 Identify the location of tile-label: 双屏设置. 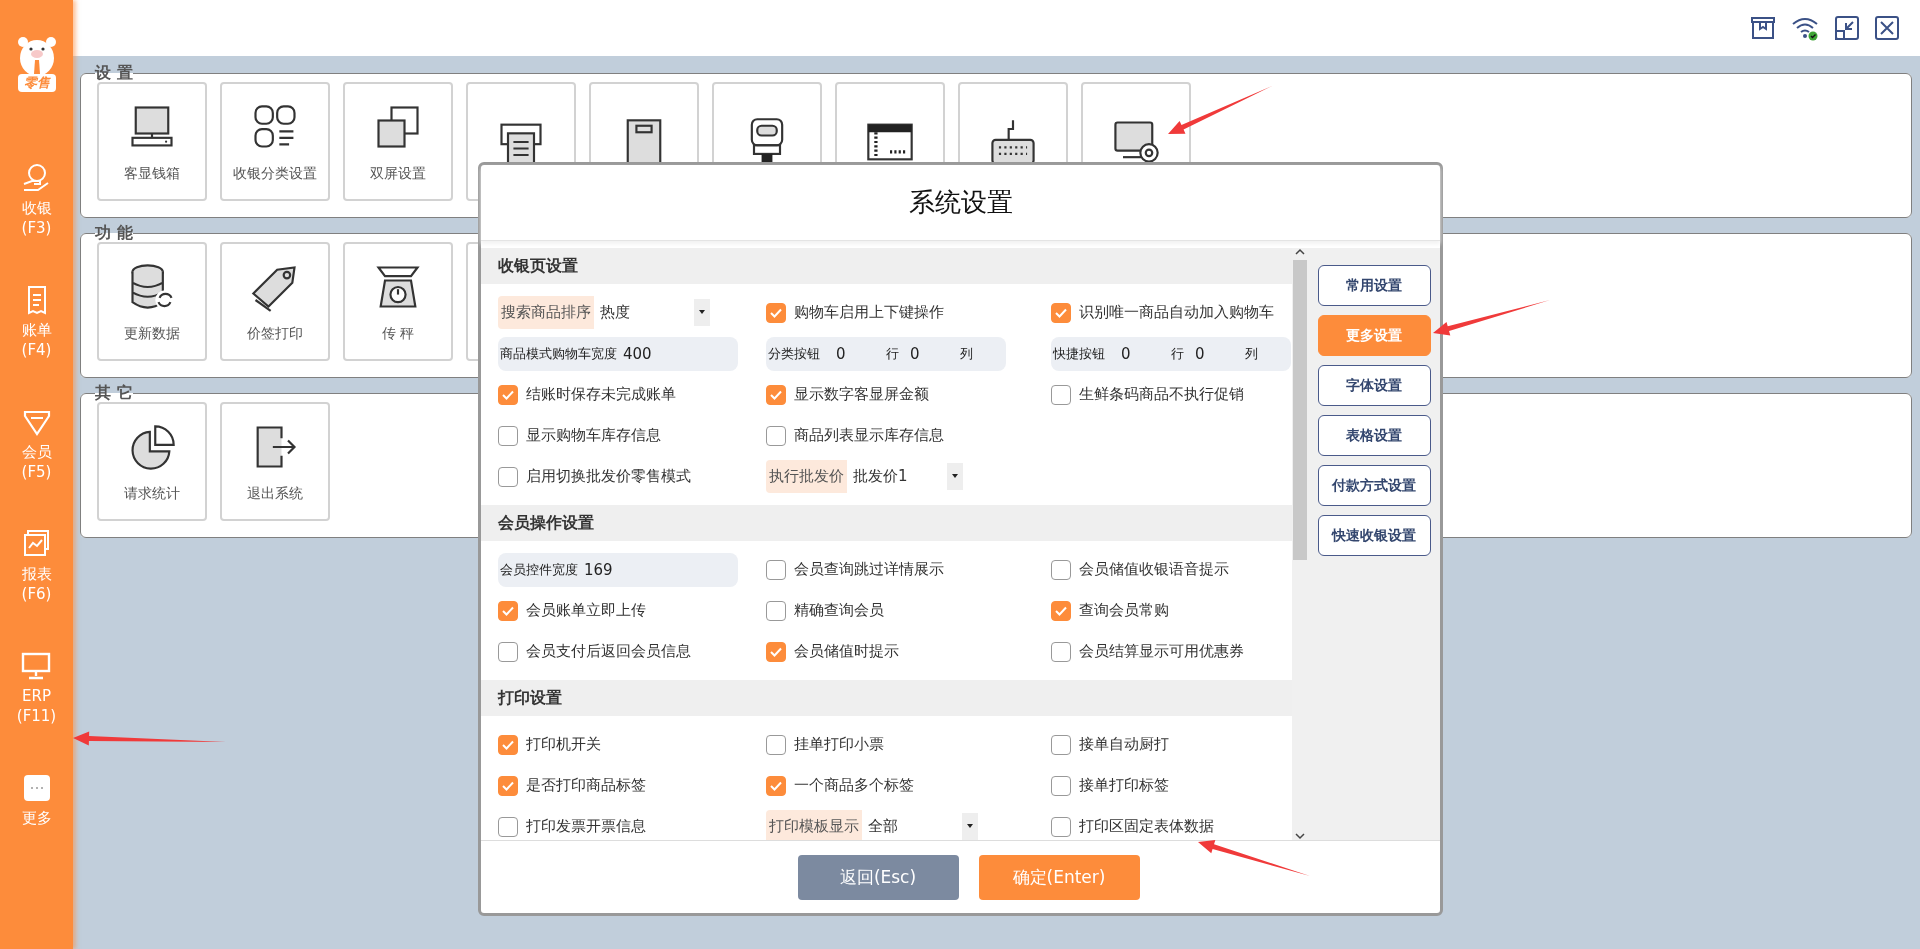
(398, 173).